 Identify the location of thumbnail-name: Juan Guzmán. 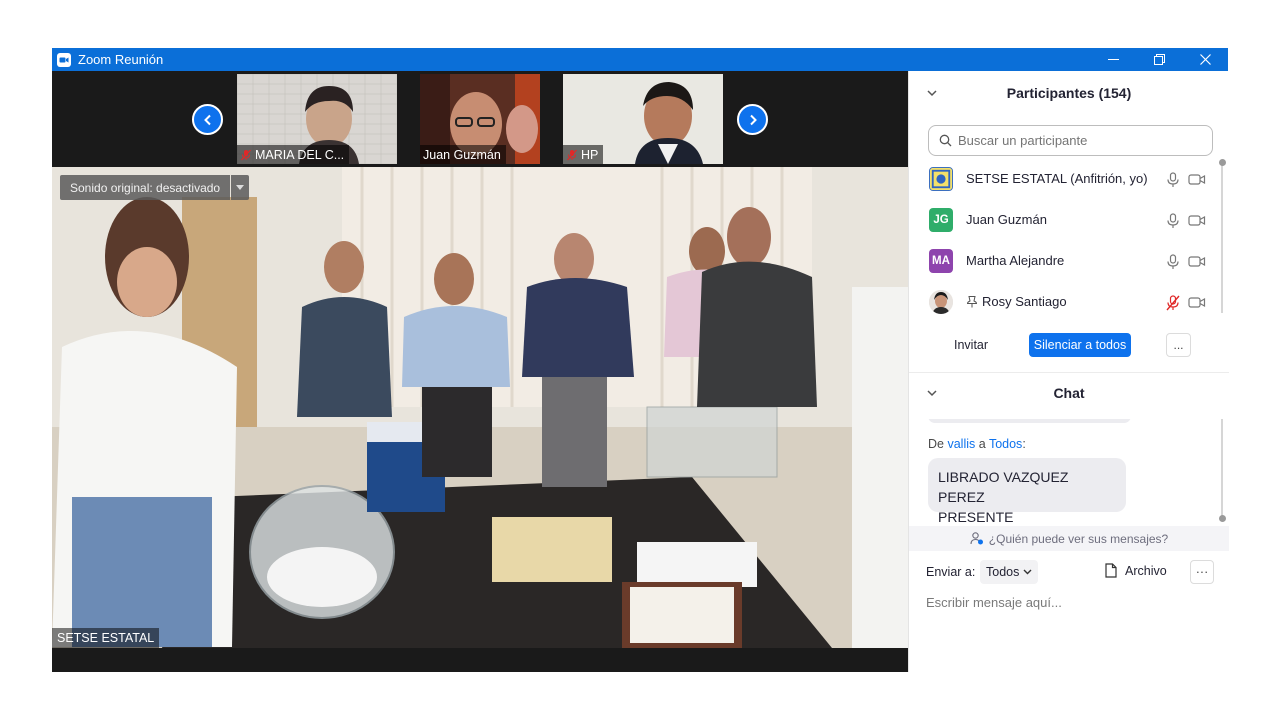
(462, 154).